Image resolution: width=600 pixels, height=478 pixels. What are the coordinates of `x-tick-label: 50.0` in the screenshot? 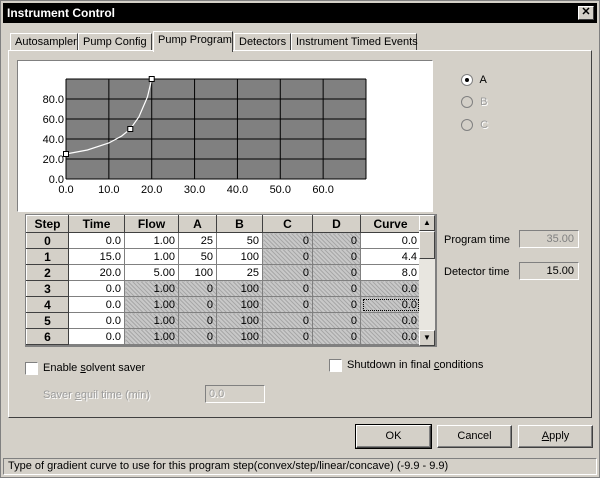 It's located at (280, 190).